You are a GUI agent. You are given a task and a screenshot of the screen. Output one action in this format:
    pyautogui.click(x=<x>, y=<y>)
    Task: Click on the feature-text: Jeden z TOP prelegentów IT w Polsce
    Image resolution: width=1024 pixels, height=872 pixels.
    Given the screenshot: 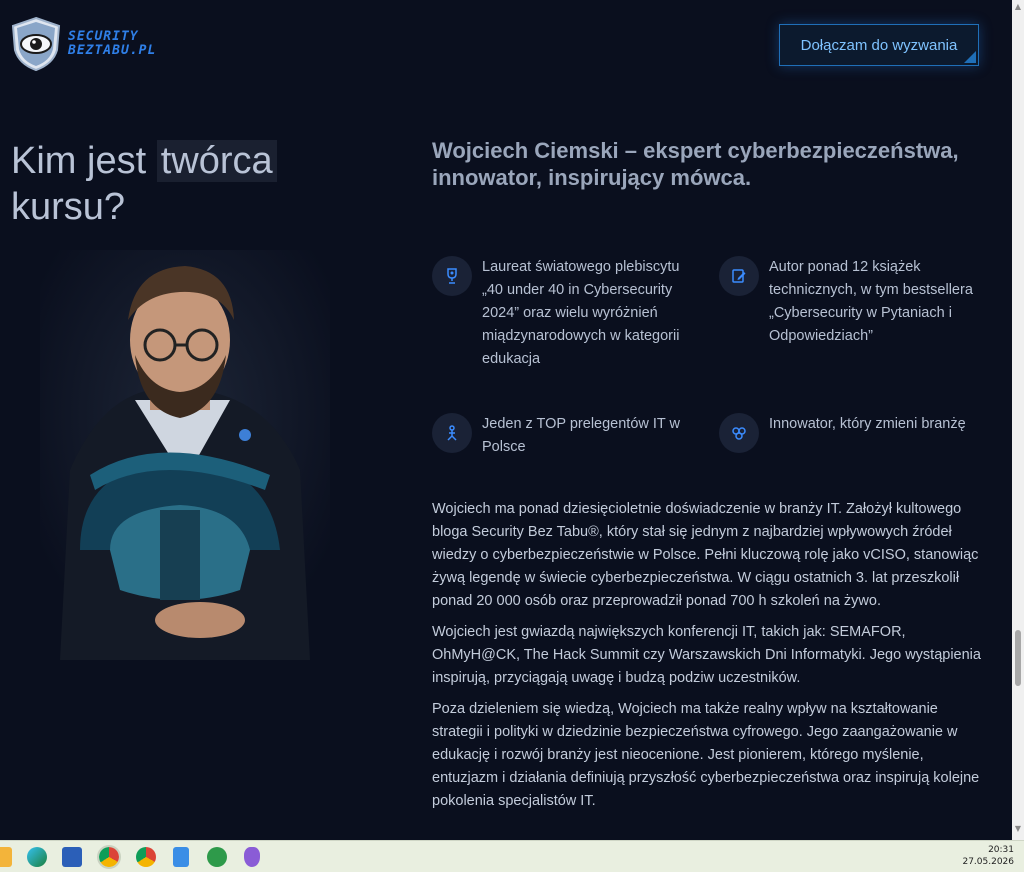 What is the action you would take?
    pyautogui.click(x=581, y=435)
    